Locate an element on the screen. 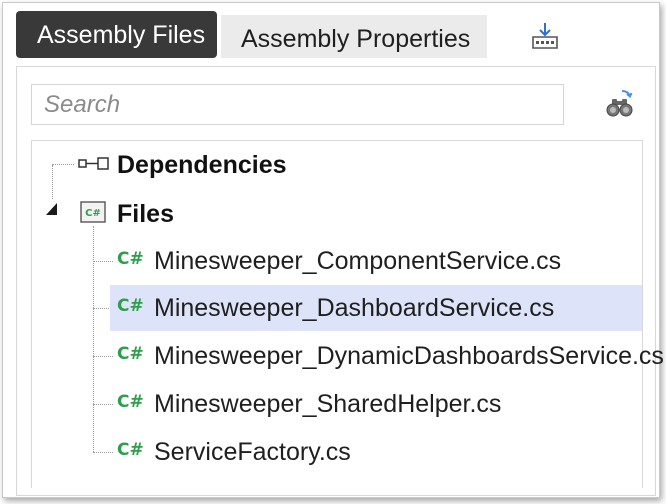 Image resolution: width=666 pixels, height=504 pixels. tree-file-item: C# Minesweeper_SharedHelper.cs is located at coordinates (375, 404).